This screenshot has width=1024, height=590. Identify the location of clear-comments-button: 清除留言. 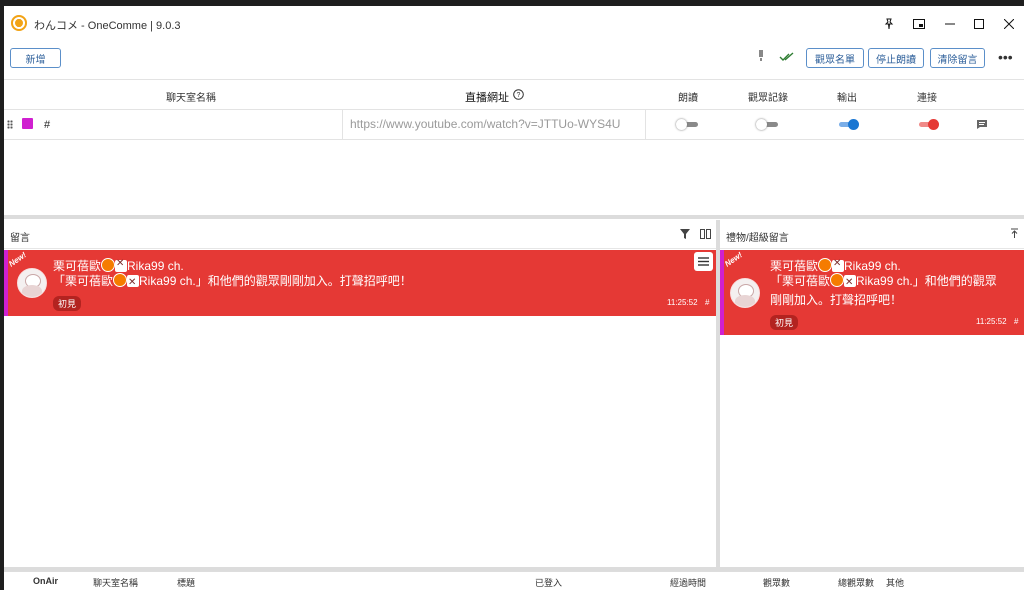
(957, 58).